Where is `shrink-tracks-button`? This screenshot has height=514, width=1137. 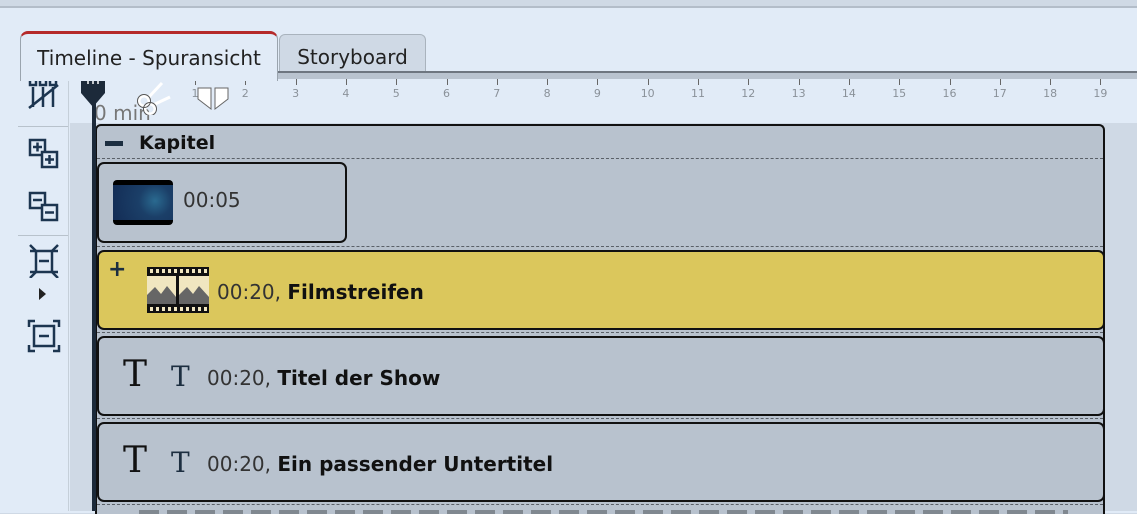
shrink-tracks-button is located at coordinates (44, 261).